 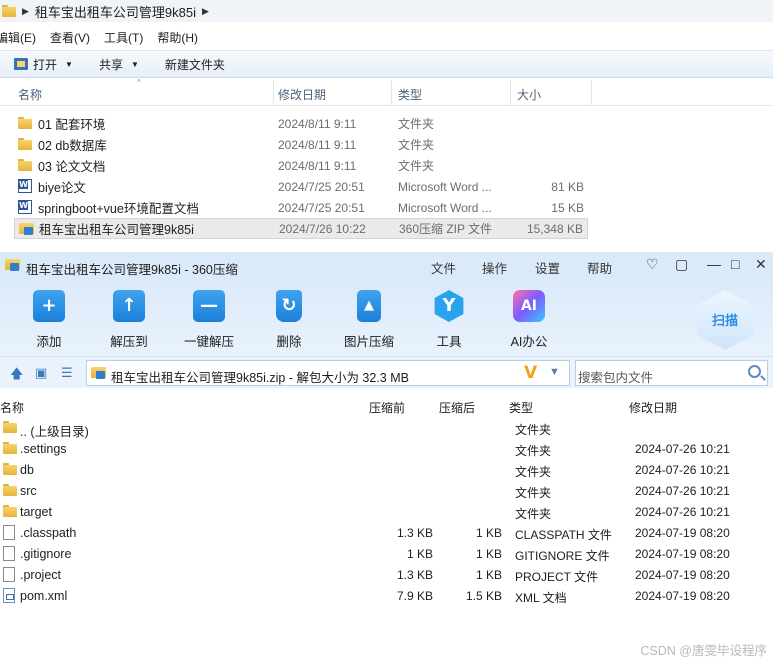 I want to click on up-directory-icon: 🡅, so click(x=16, y=376).